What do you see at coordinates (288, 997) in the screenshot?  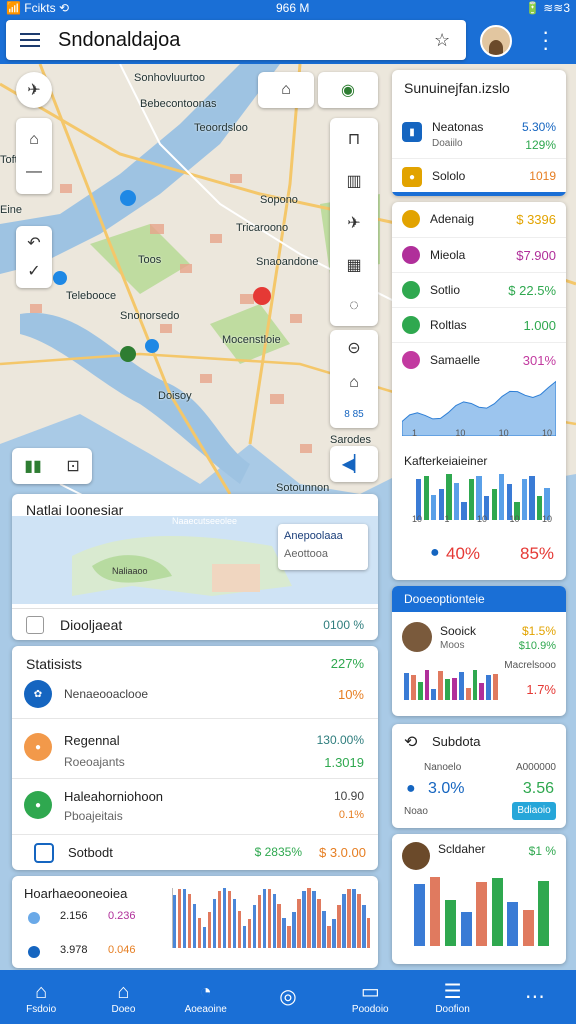 I see `nav-item: ◎` at bounding box center [288, 997].